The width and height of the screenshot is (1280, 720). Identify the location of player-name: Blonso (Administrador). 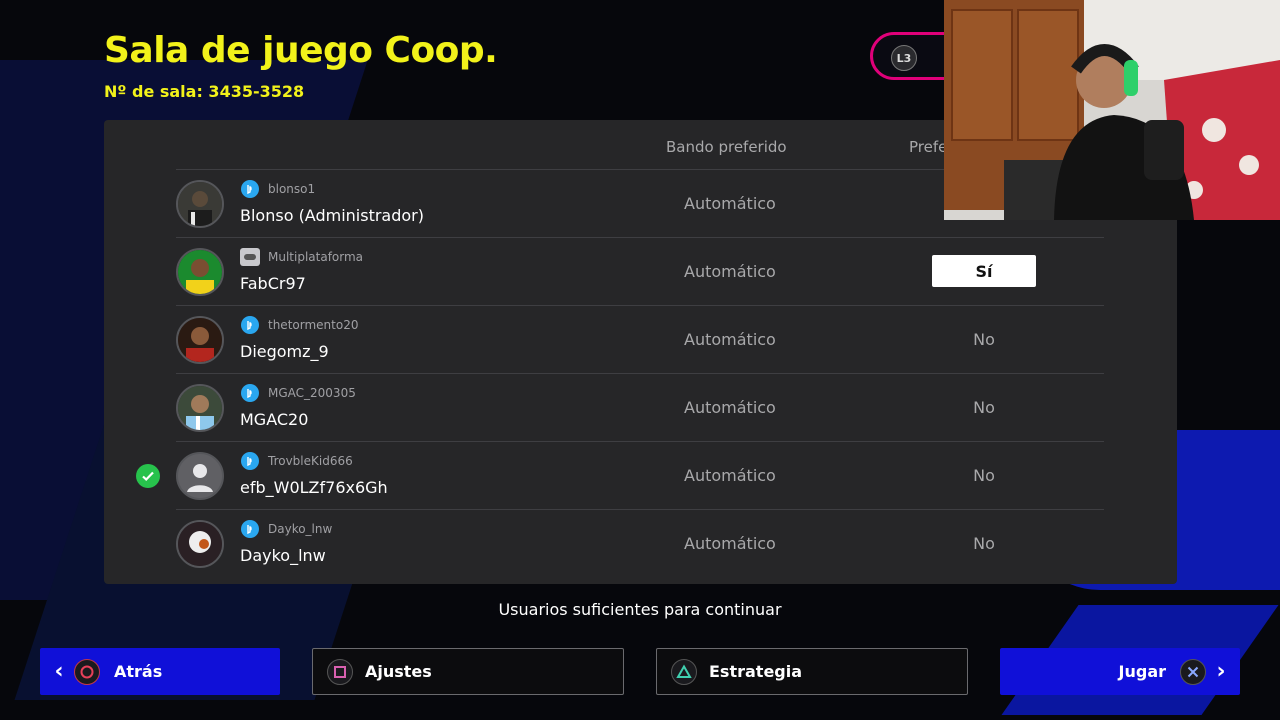
(332, 215).